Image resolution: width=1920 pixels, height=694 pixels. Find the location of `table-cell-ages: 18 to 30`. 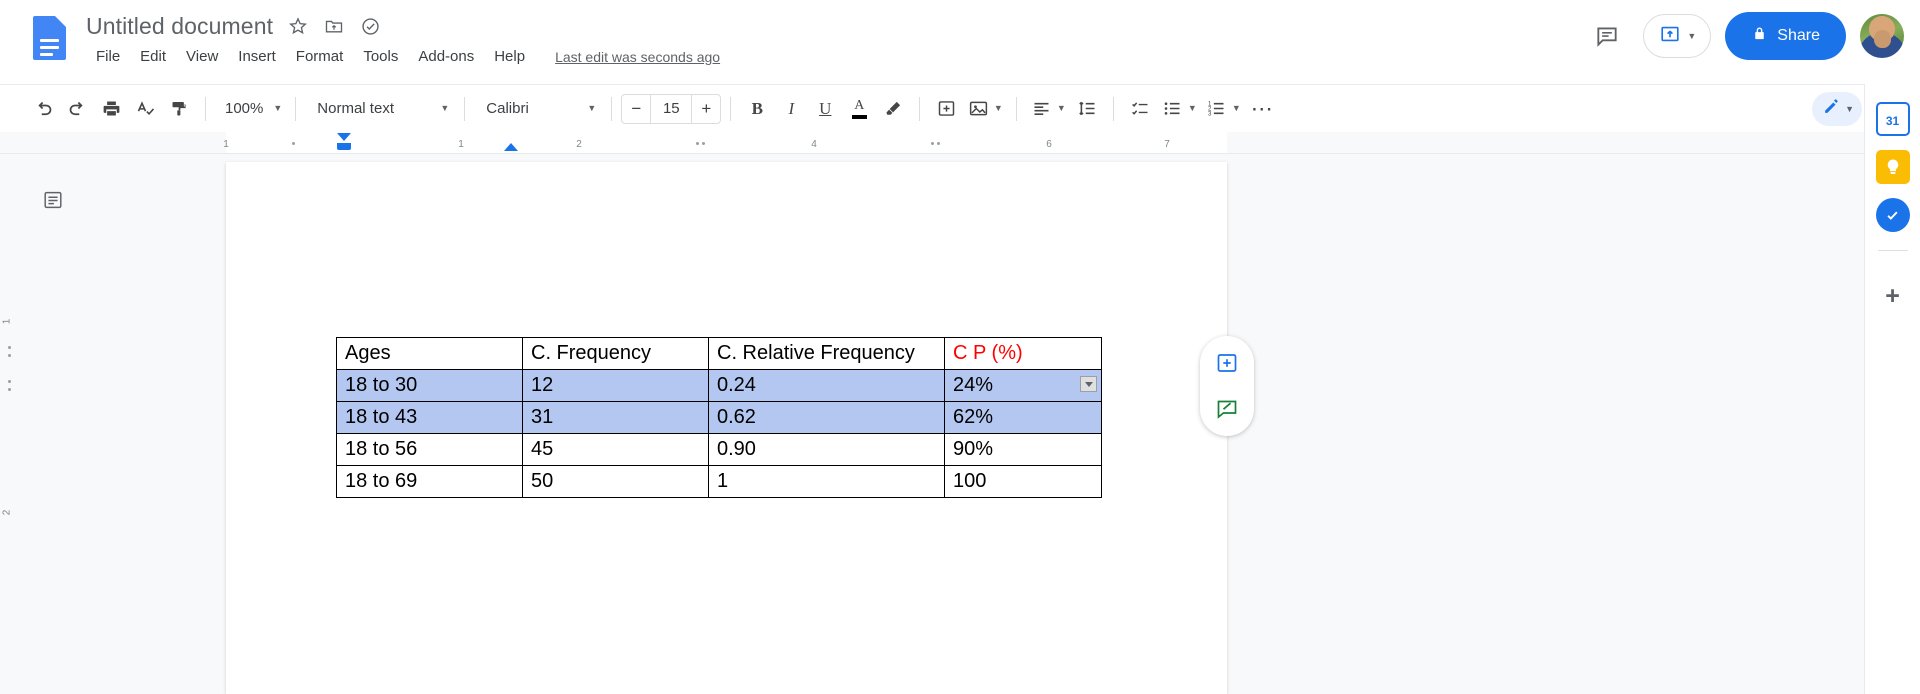

table-cell-ages: 18 to 30 is located at coordinates (429, 385).